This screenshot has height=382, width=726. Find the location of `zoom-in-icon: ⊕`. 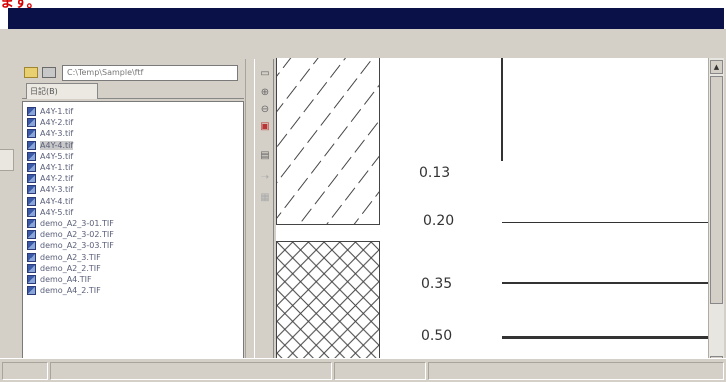

zoom-in-icon: ⊕ is located at coordinates (265, 92).